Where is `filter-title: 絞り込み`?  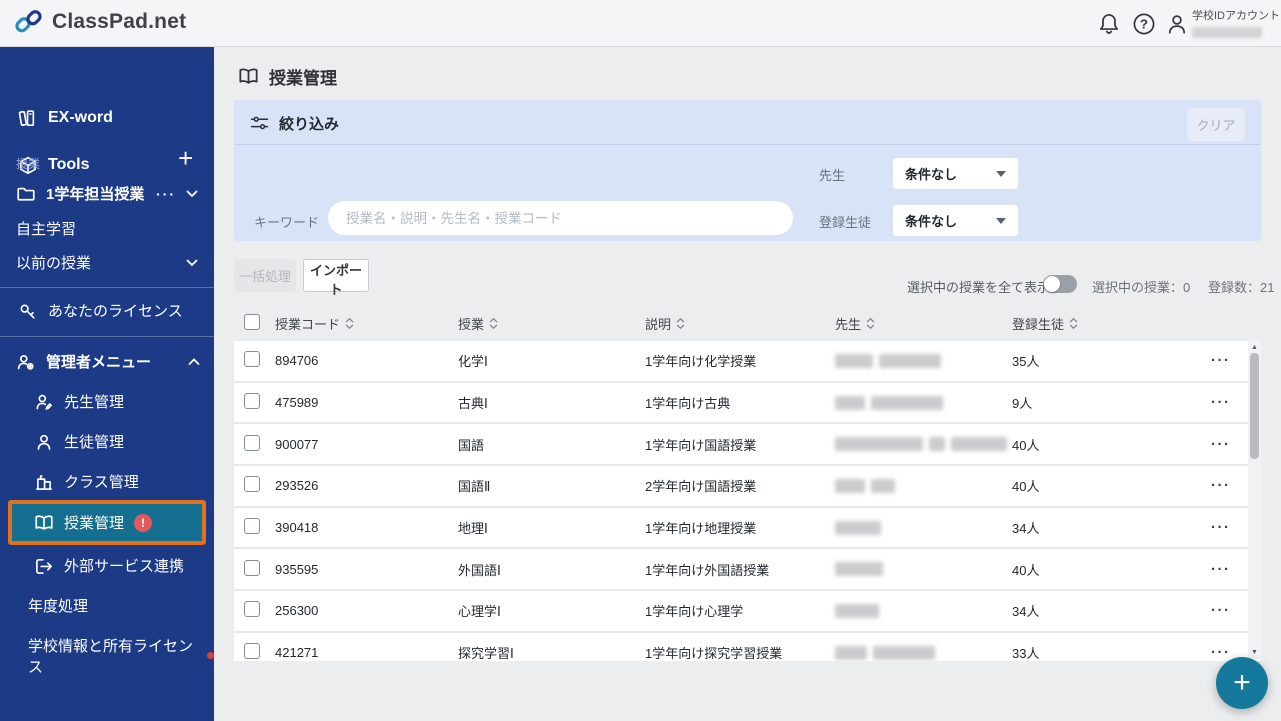
filter-title: 絞り込み is located at coordinates (309, 124).